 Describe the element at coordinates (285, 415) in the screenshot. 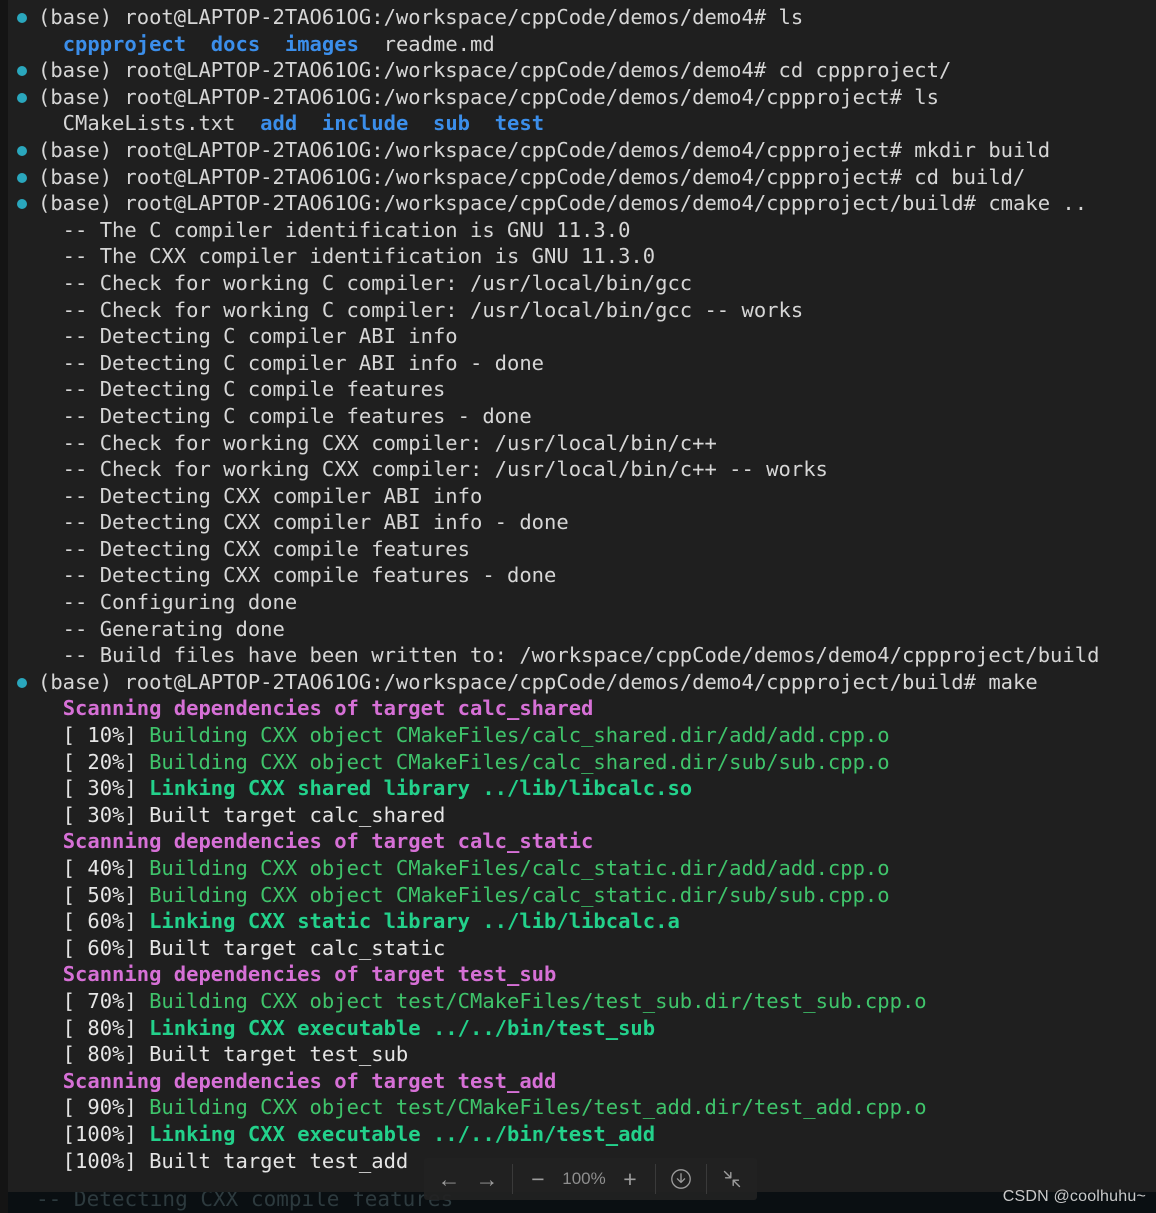

I see `terminal-text-segment: -- Detecting C compile features - done` at that location.